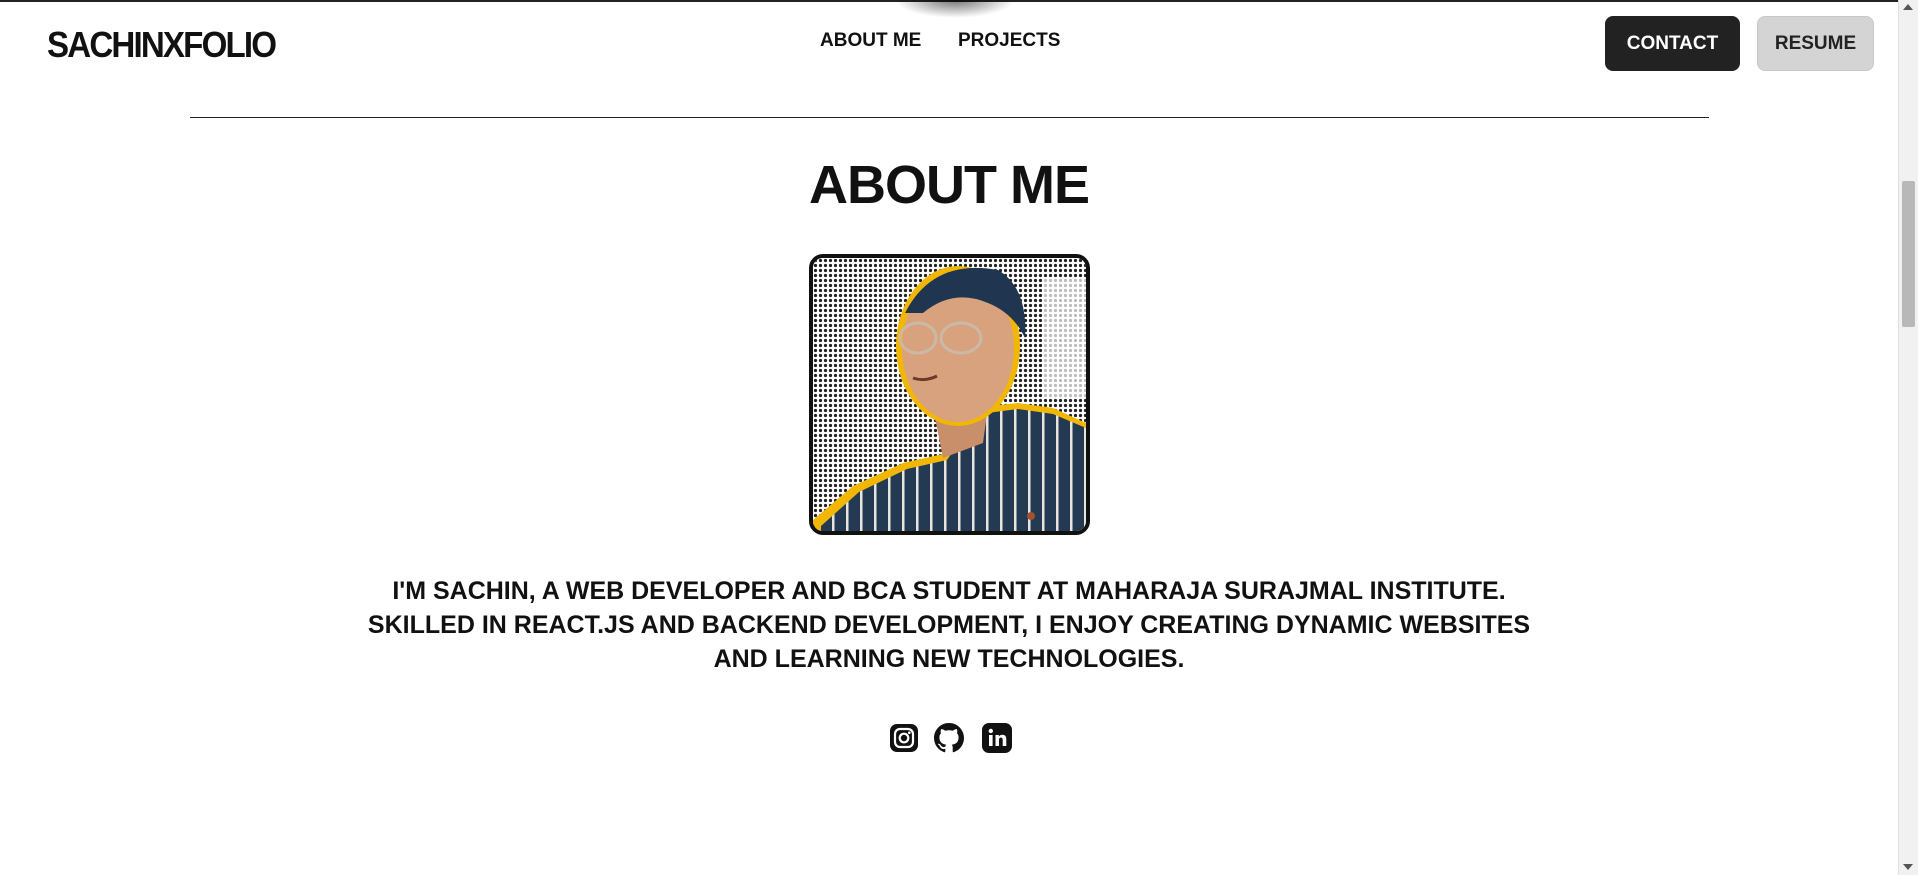  What do you see at coordinates (949, 185) in the screenshot?
I see `about-title: ABOUT ME` at bounding box center [949, 185].